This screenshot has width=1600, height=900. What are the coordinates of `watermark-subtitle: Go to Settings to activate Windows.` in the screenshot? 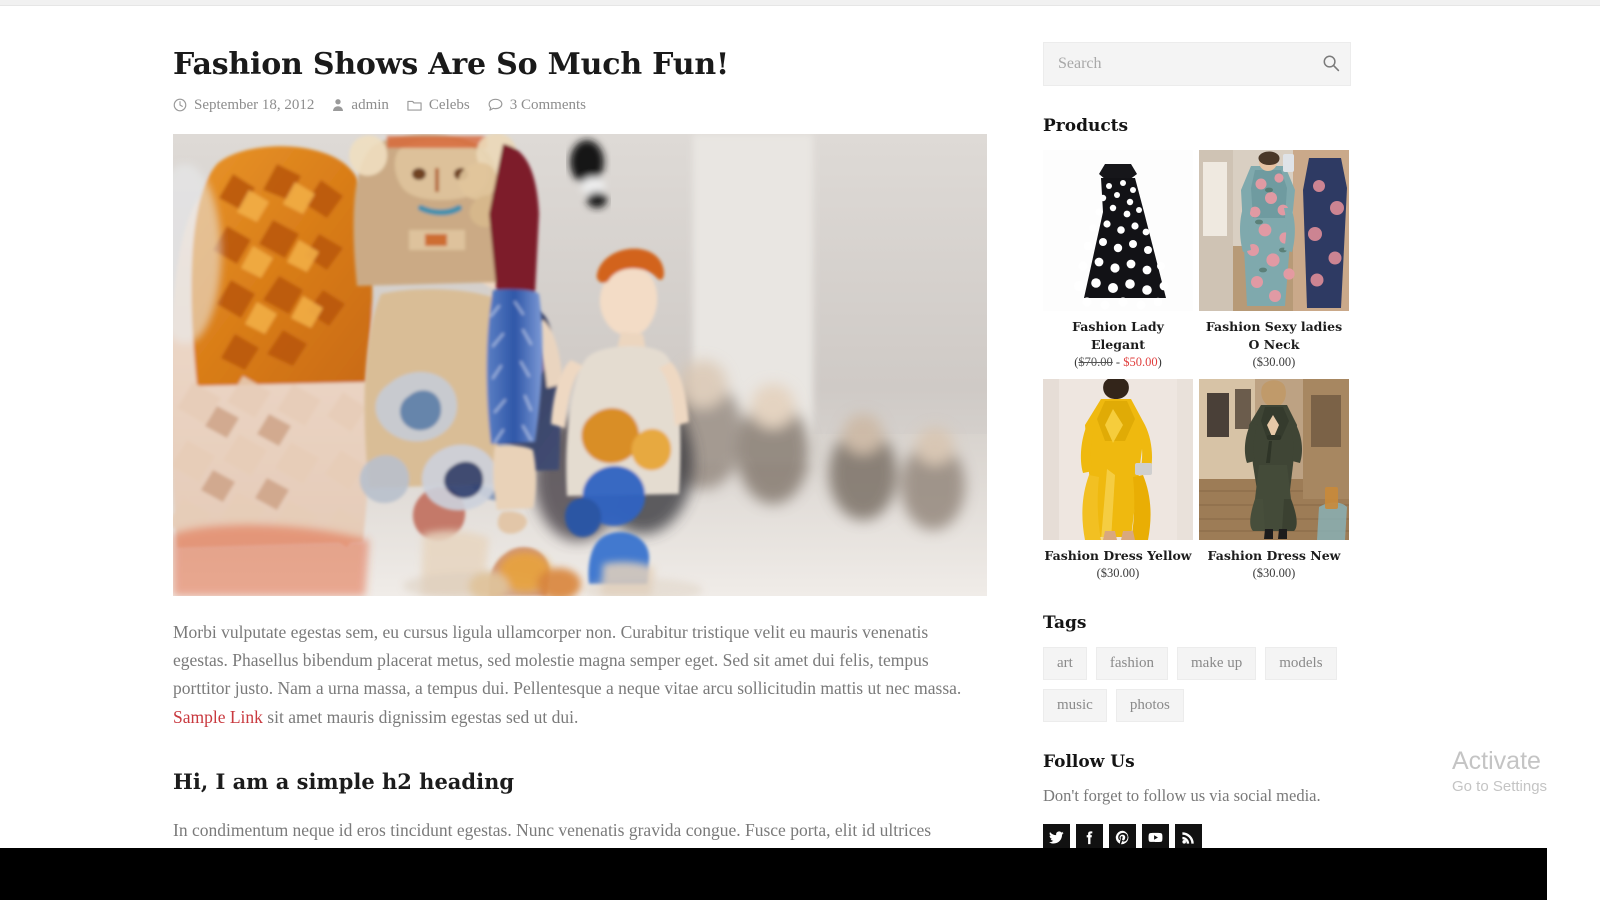 It's located at (1499, 786).